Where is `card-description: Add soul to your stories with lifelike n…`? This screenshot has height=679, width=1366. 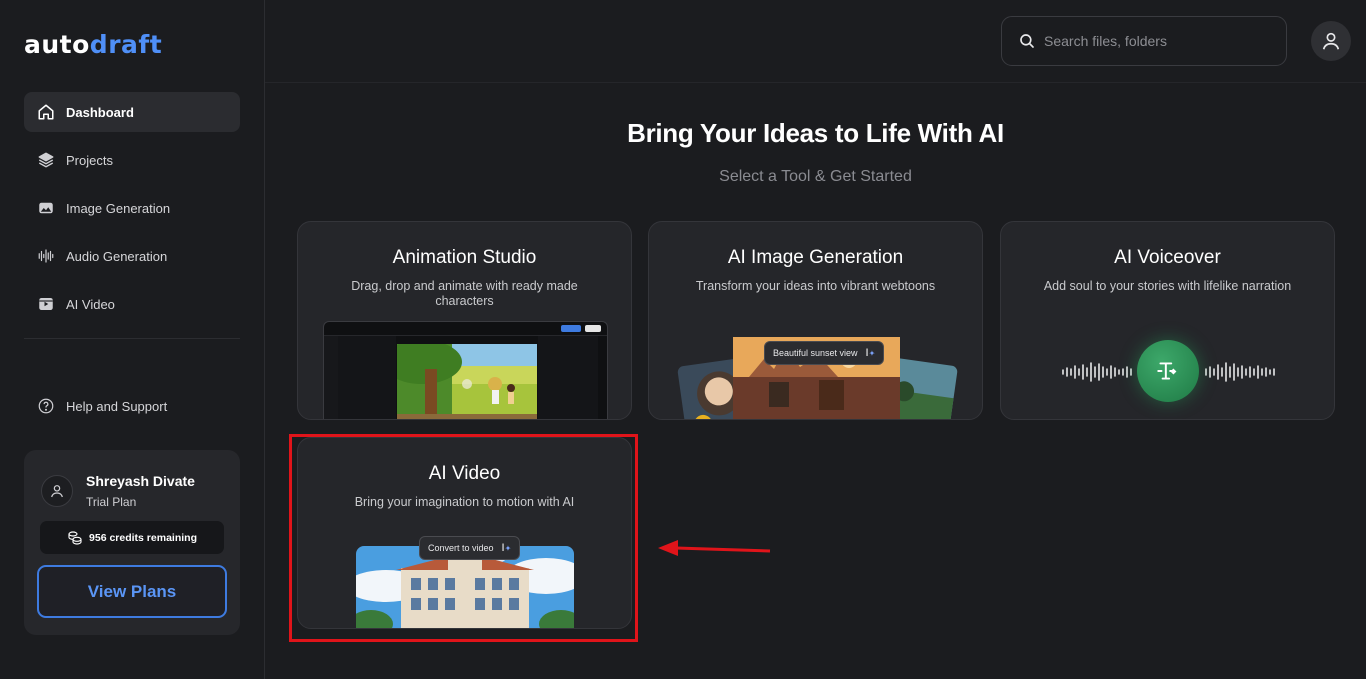
card-description: Add soul to your stories with lifelike n… is located at coordinates (1167, 286).